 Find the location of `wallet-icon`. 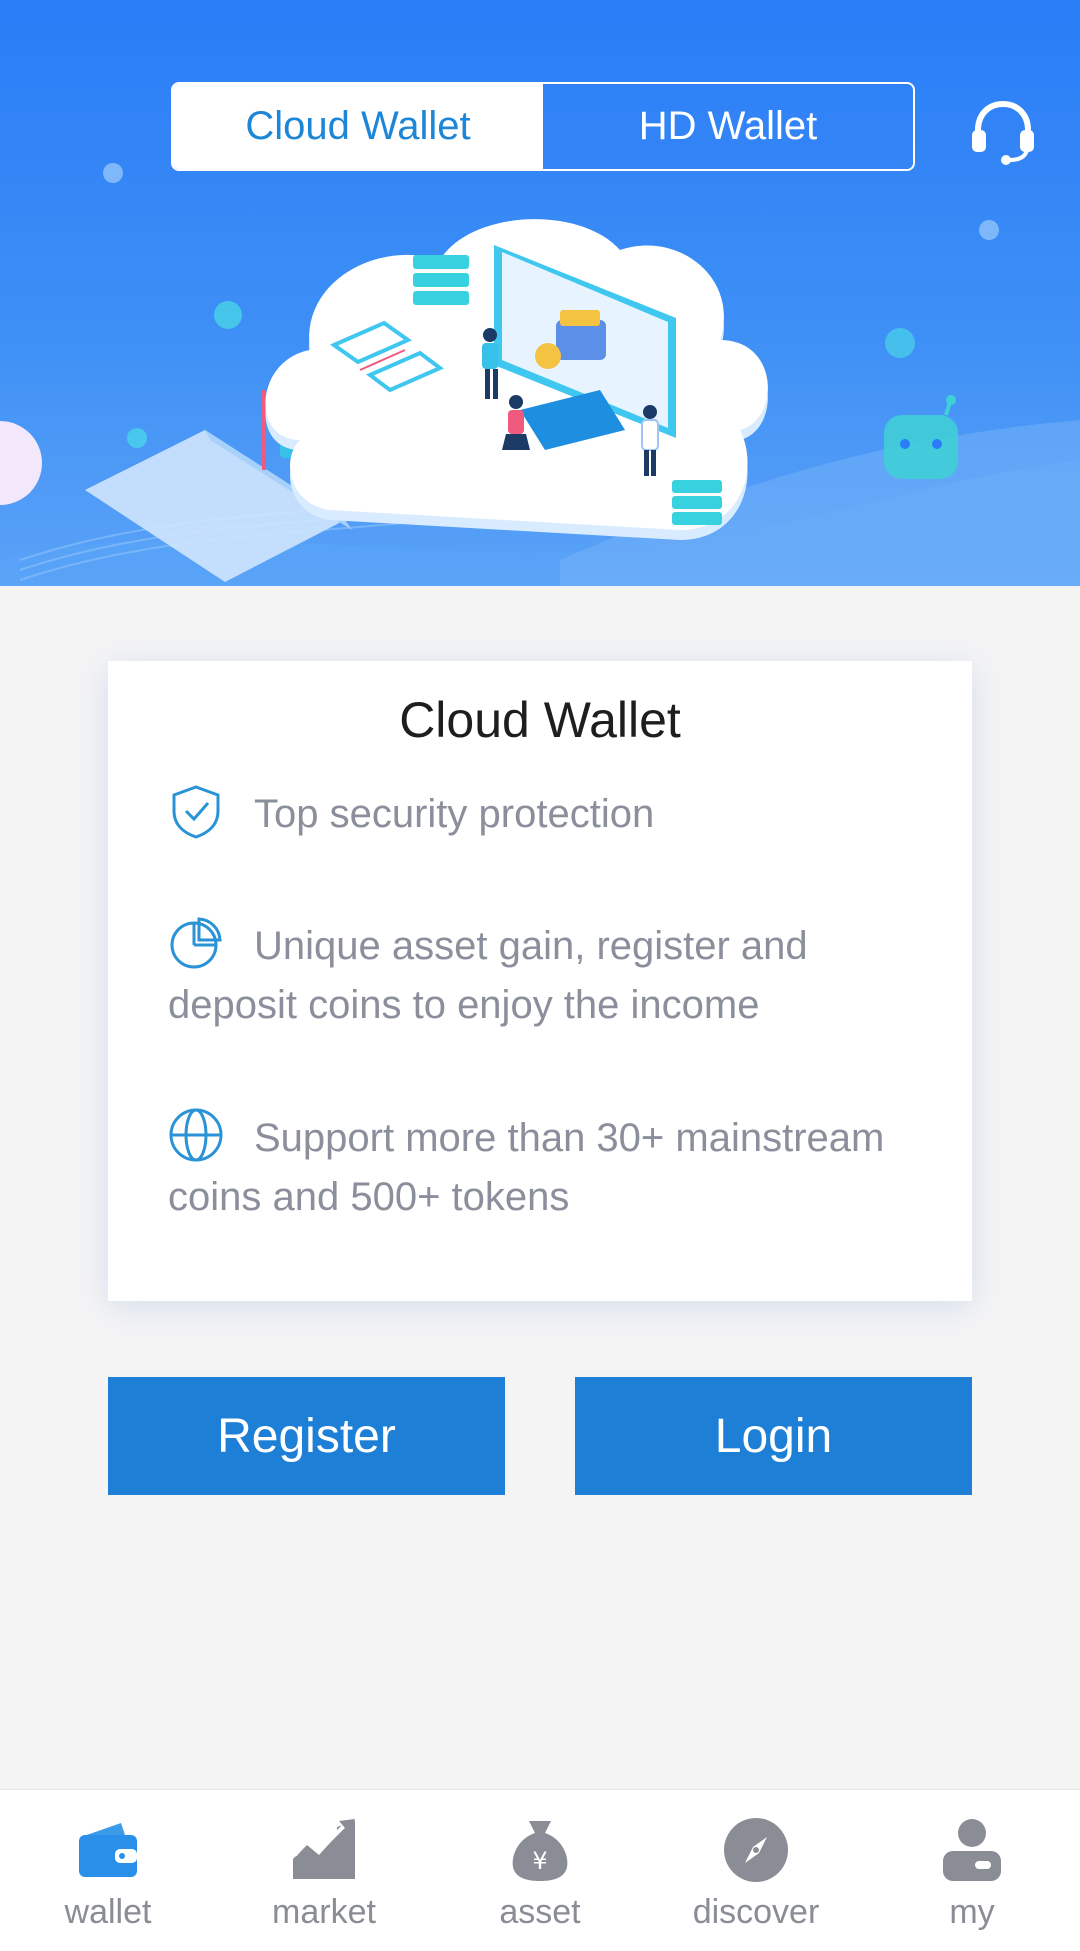

wallet-icon is located at coordinates (108, 1850).